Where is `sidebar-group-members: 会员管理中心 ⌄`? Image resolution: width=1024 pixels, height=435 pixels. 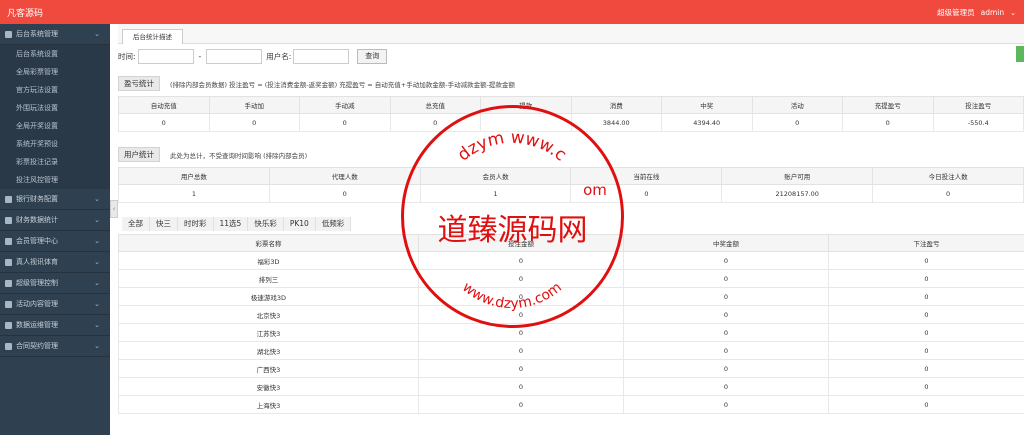 sidebar-group-members: 会员管理中心 ⌄ is located at coordinates (55, 241).